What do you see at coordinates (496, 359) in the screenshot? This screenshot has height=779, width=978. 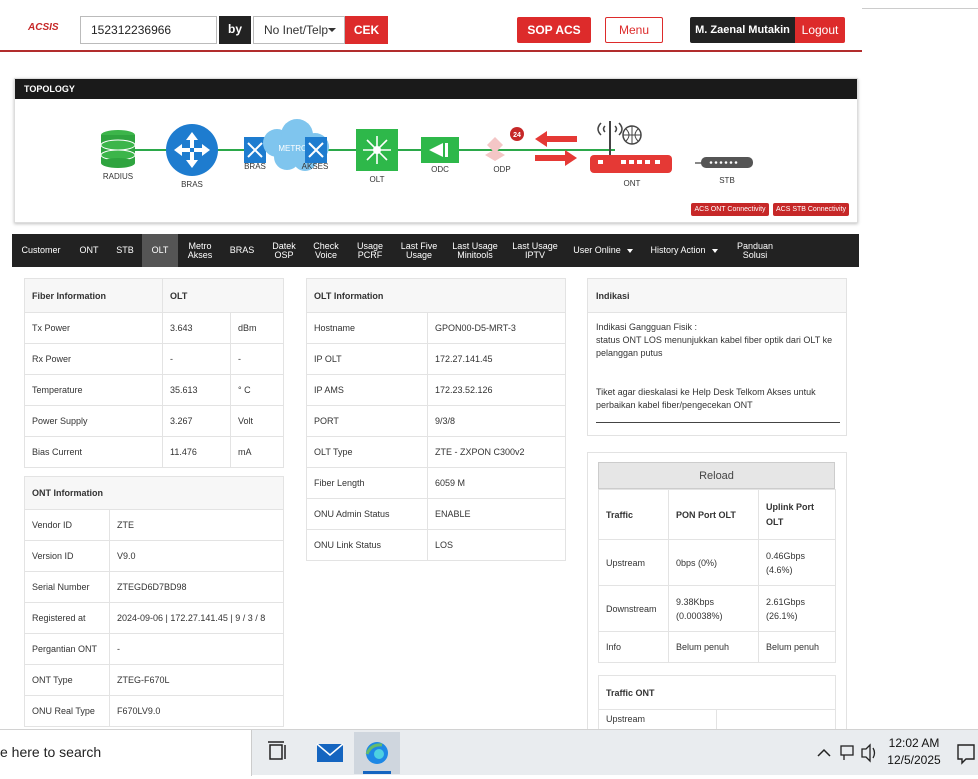 I see `olt-info-value: 172.27.141.45` at bounding box center [496, 359].